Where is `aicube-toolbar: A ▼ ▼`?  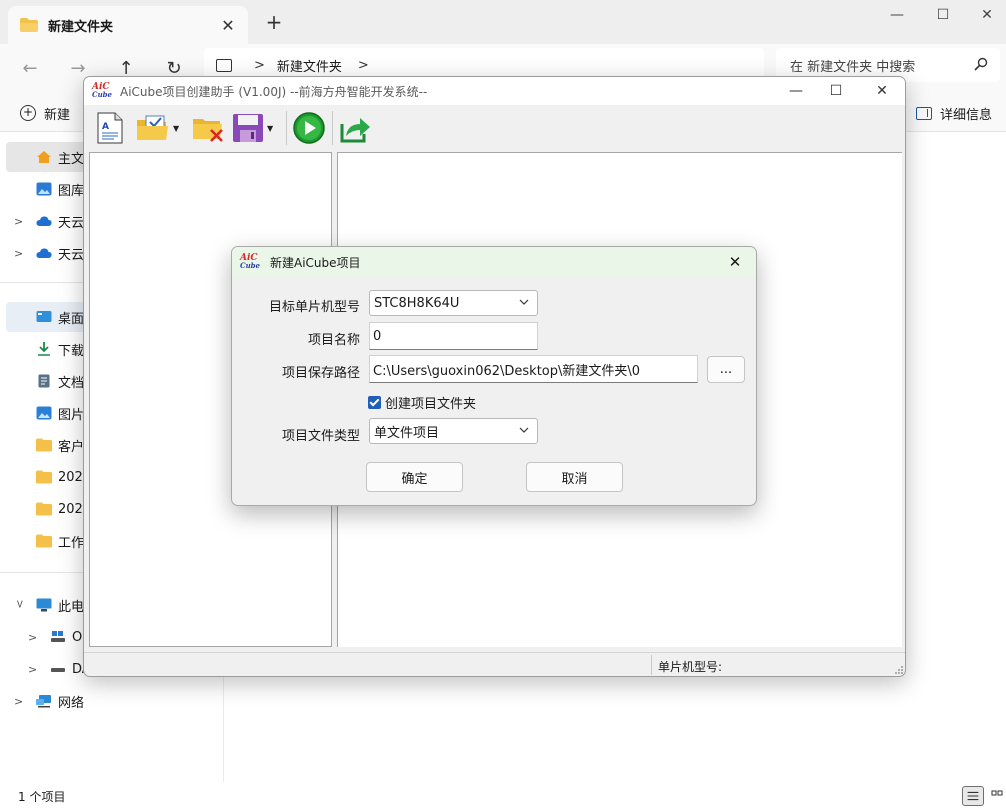
aicube-toolbar: A ▼ ▼ is located at coordinates (494, 128).